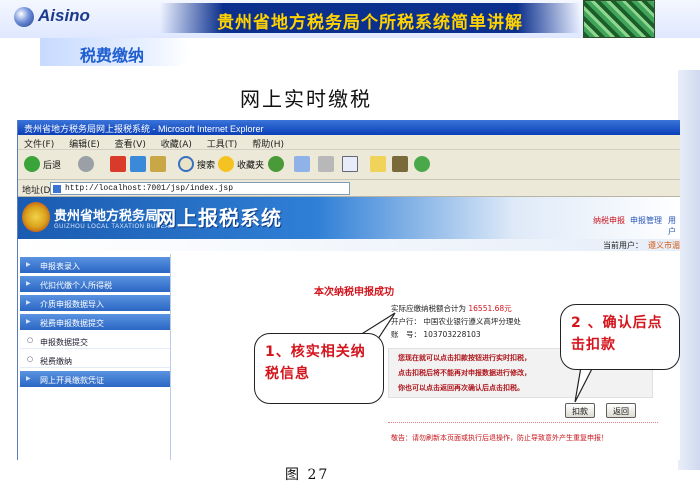  I want to click on stop-button, so click(119, 164).